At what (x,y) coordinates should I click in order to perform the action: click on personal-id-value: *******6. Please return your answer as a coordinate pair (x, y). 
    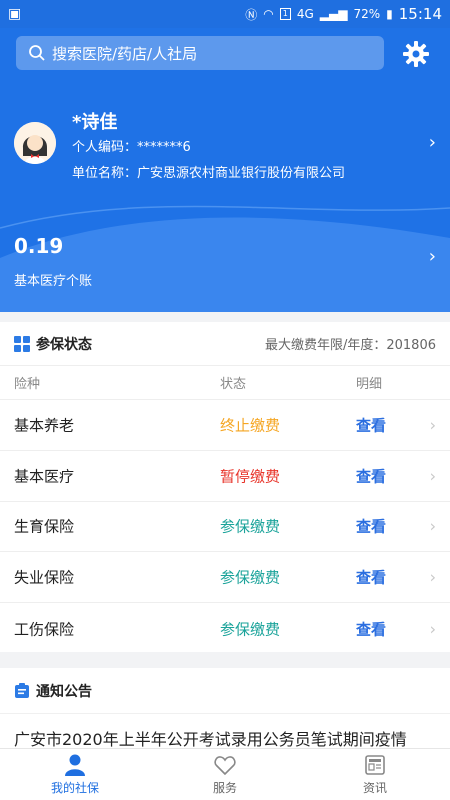
    Looking at the image, I should click on (164, 147).